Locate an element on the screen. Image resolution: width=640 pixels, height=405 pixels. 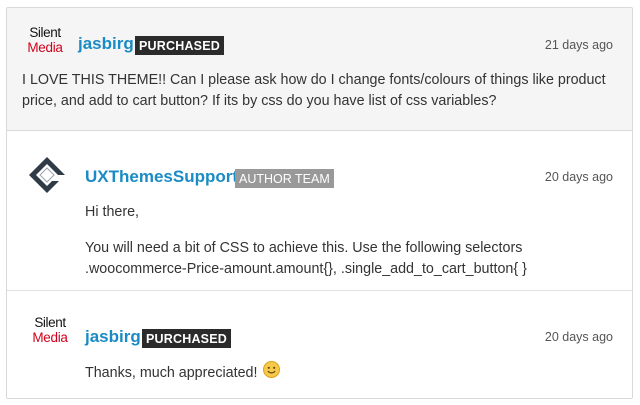
reply-text: Thanks, much appreciated! is located at coordinates (335, 372).